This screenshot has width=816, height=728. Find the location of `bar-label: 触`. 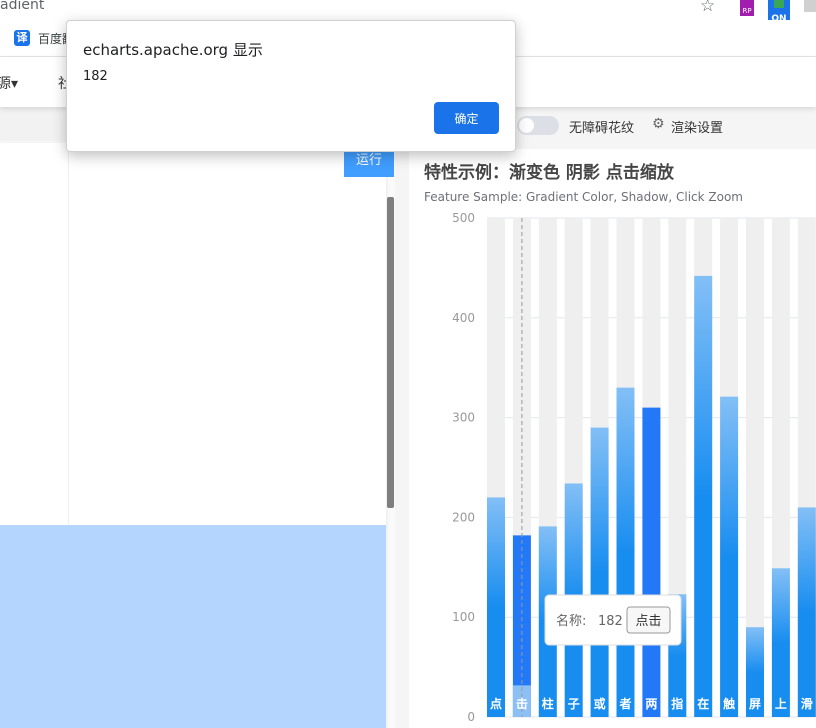

bar-label: 触 is located at coordinates (729, 703).